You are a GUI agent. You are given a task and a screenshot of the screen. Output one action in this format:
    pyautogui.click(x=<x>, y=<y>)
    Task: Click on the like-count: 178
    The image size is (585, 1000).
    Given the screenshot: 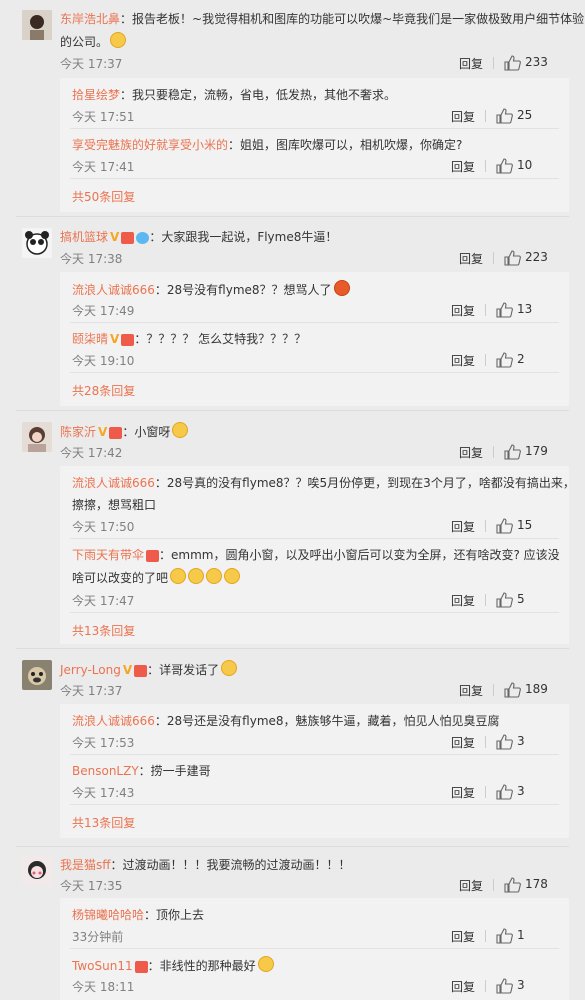 What is the action you would take?
    pyautogui.click(x=536, y=884)
    